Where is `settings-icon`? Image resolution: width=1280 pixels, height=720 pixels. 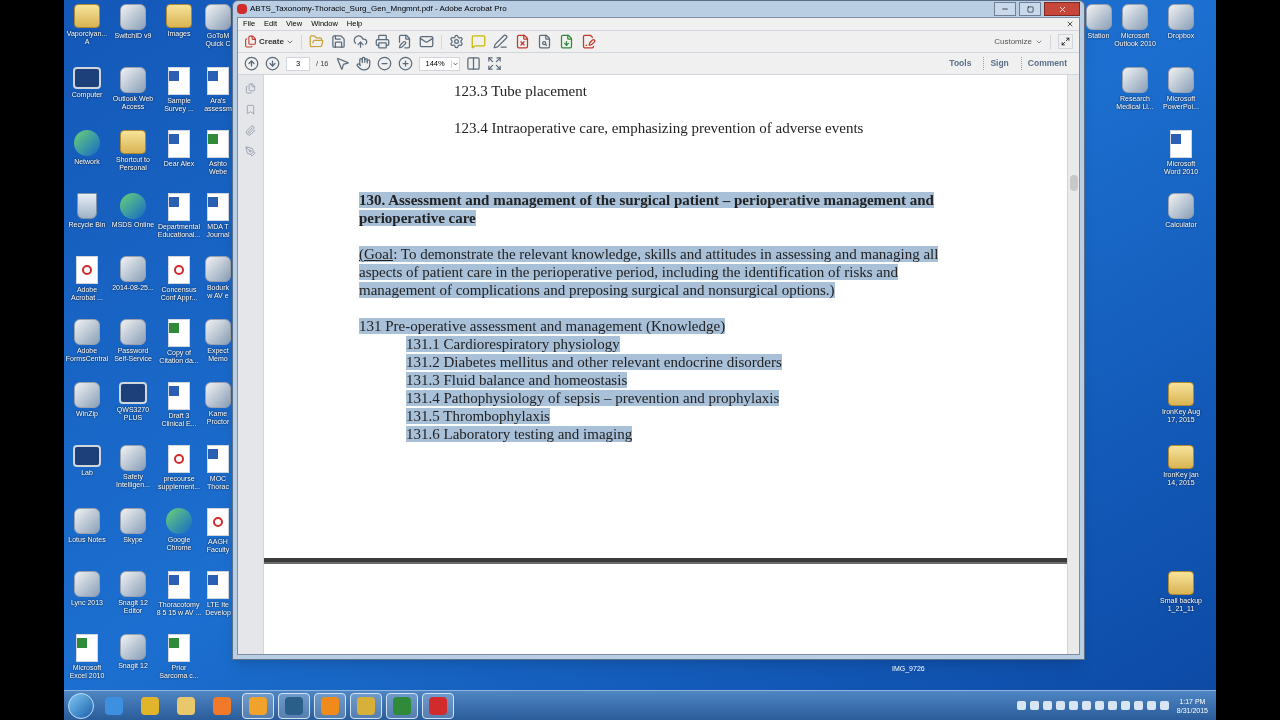
settings-icon is located at coordinates (456, 41).